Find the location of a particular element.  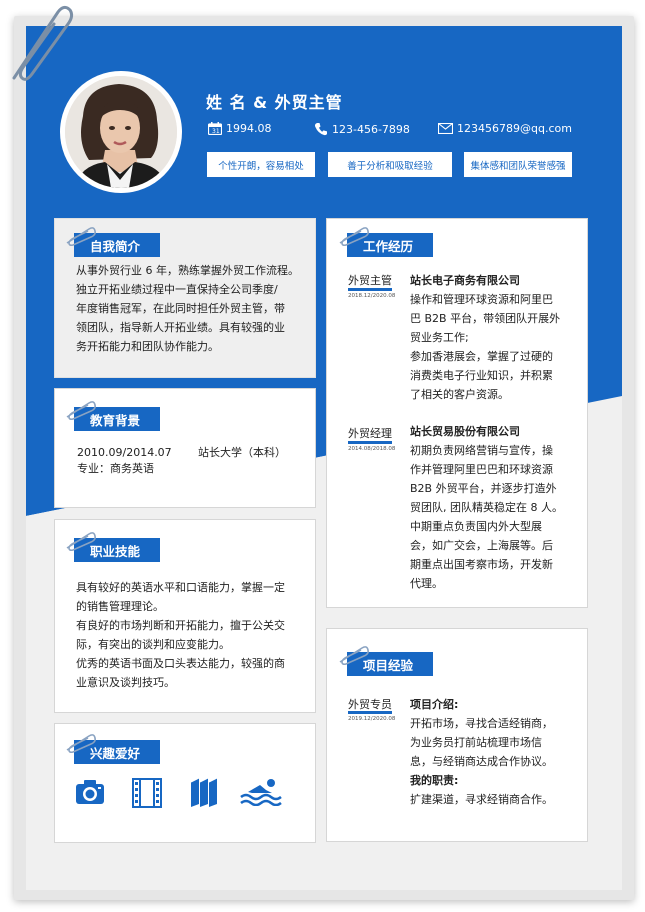

skills-line: 际，有突出的谈判和应变能力。 is located at coordinates (153, 644).